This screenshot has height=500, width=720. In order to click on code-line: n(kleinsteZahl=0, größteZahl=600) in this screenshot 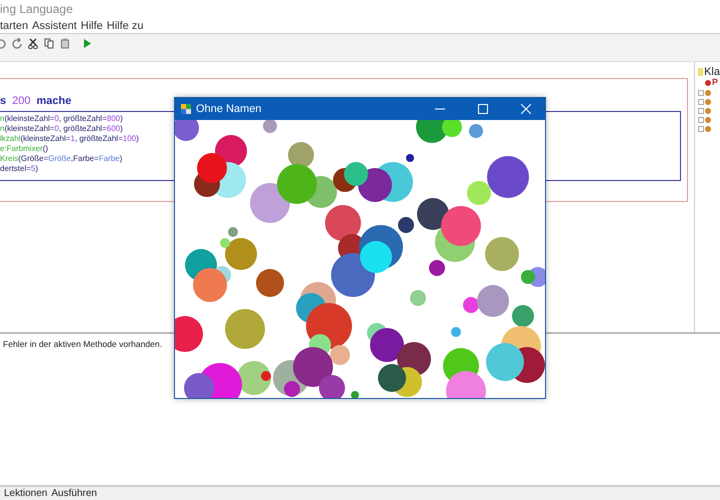, I will do `click(62, 129)`.